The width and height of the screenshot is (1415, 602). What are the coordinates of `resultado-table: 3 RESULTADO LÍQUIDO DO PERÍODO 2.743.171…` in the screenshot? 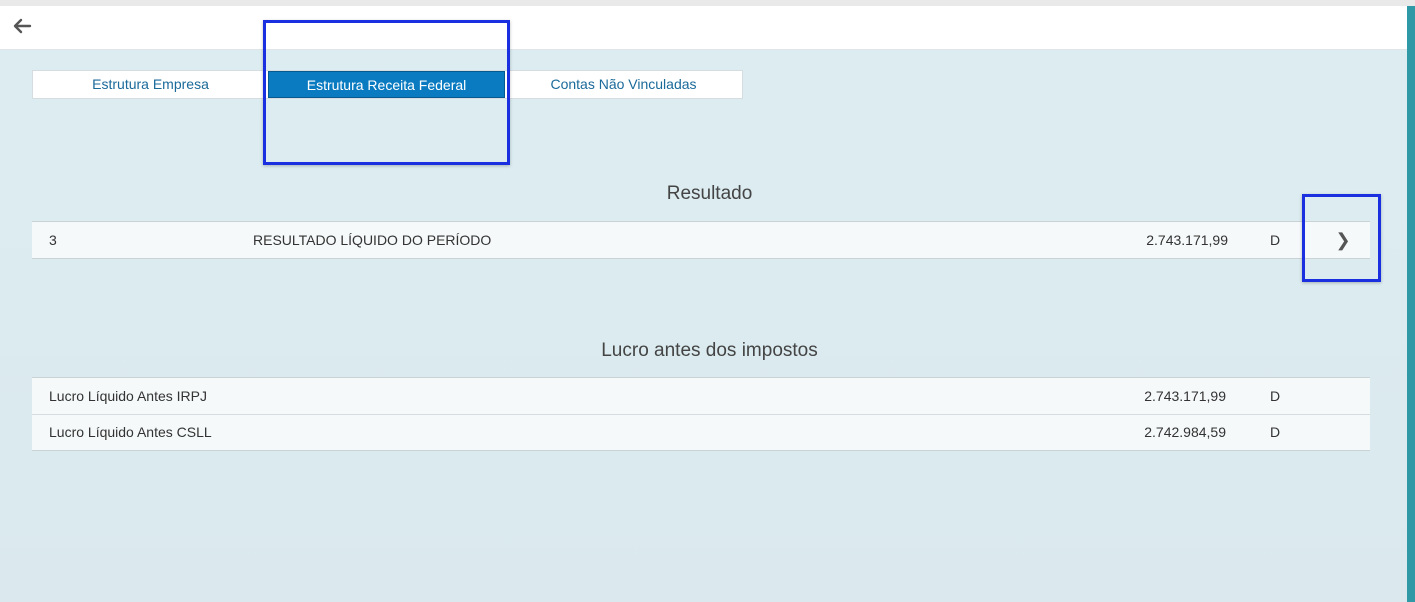 It's located at (701, 240).